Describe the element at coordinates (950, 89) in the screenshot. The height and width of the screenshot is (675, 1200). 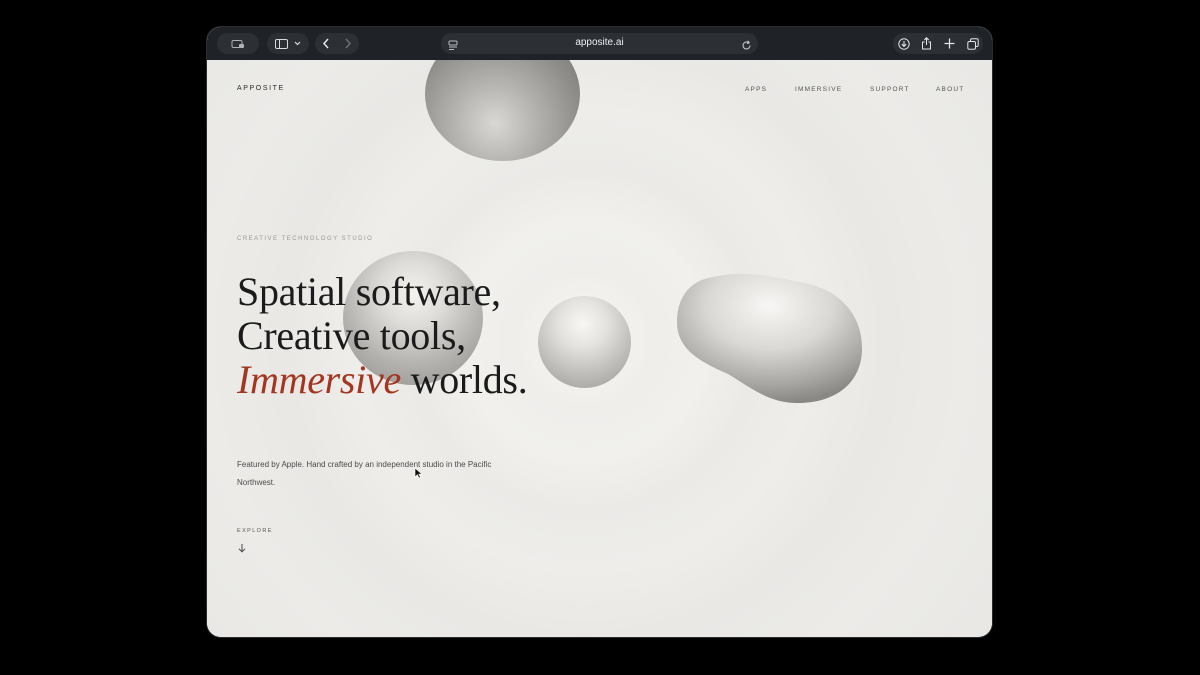
I see `nav-link-about: ABOUT` at that location.